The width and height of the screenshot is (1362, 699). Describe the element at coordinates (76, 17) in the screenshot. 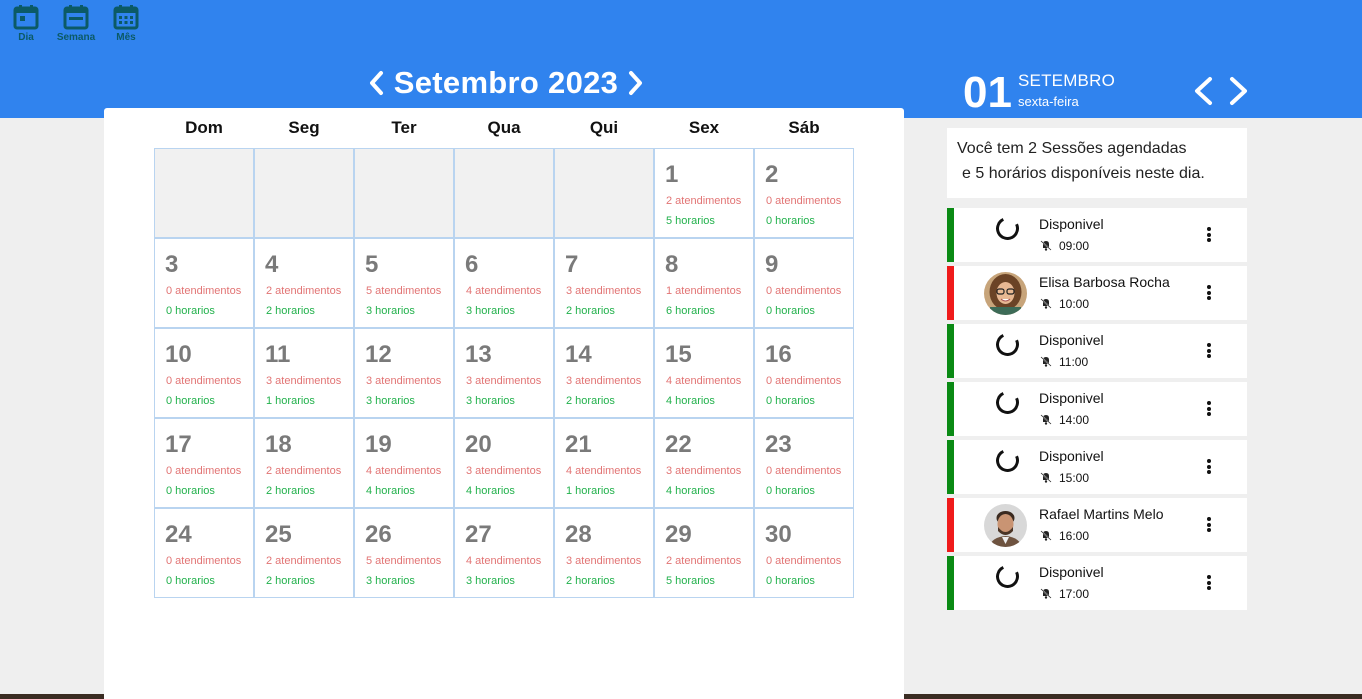

I see `calendar-week-icon` at that location.